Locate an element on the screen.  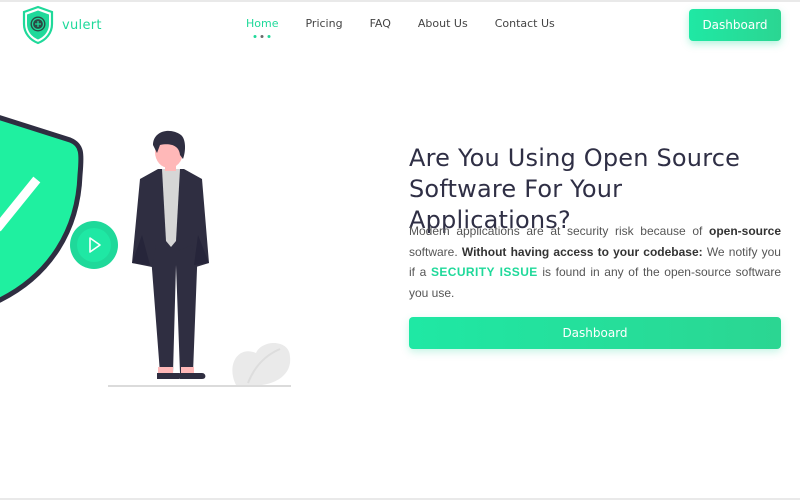
desc-bold-codebase: Without having access to your codebase: is located at coordinates (582, 251).